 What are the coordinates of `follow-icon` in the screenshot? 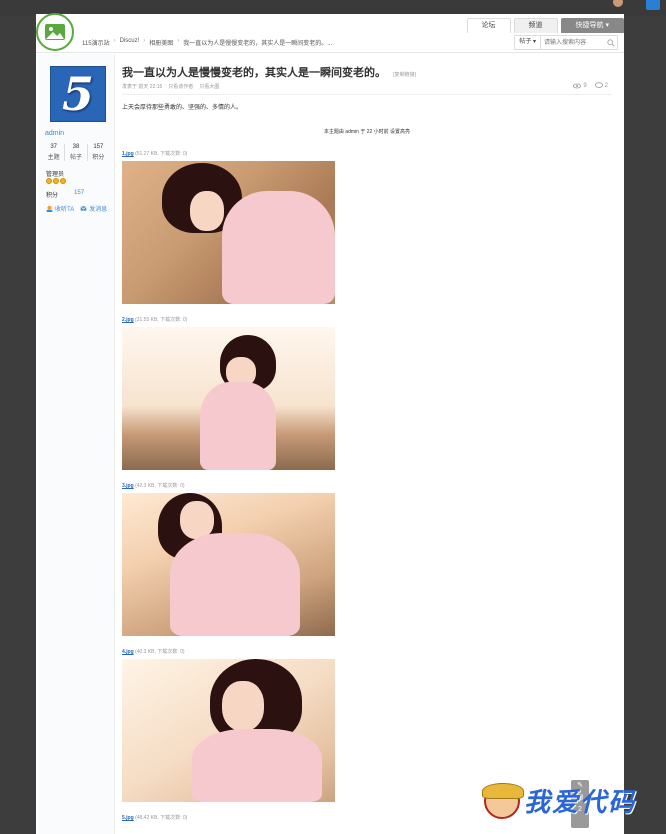 It's located at (49, 208).